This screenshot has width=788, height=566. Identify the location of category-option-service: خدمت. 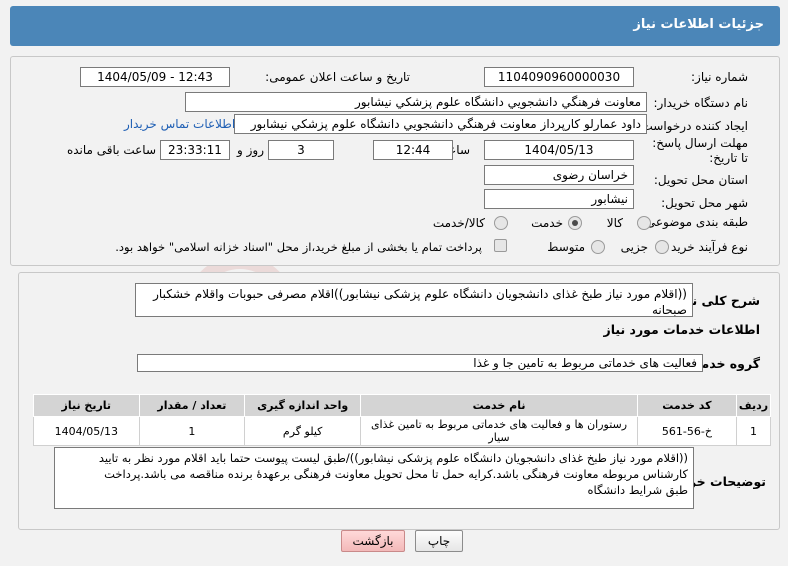
(547, 223).